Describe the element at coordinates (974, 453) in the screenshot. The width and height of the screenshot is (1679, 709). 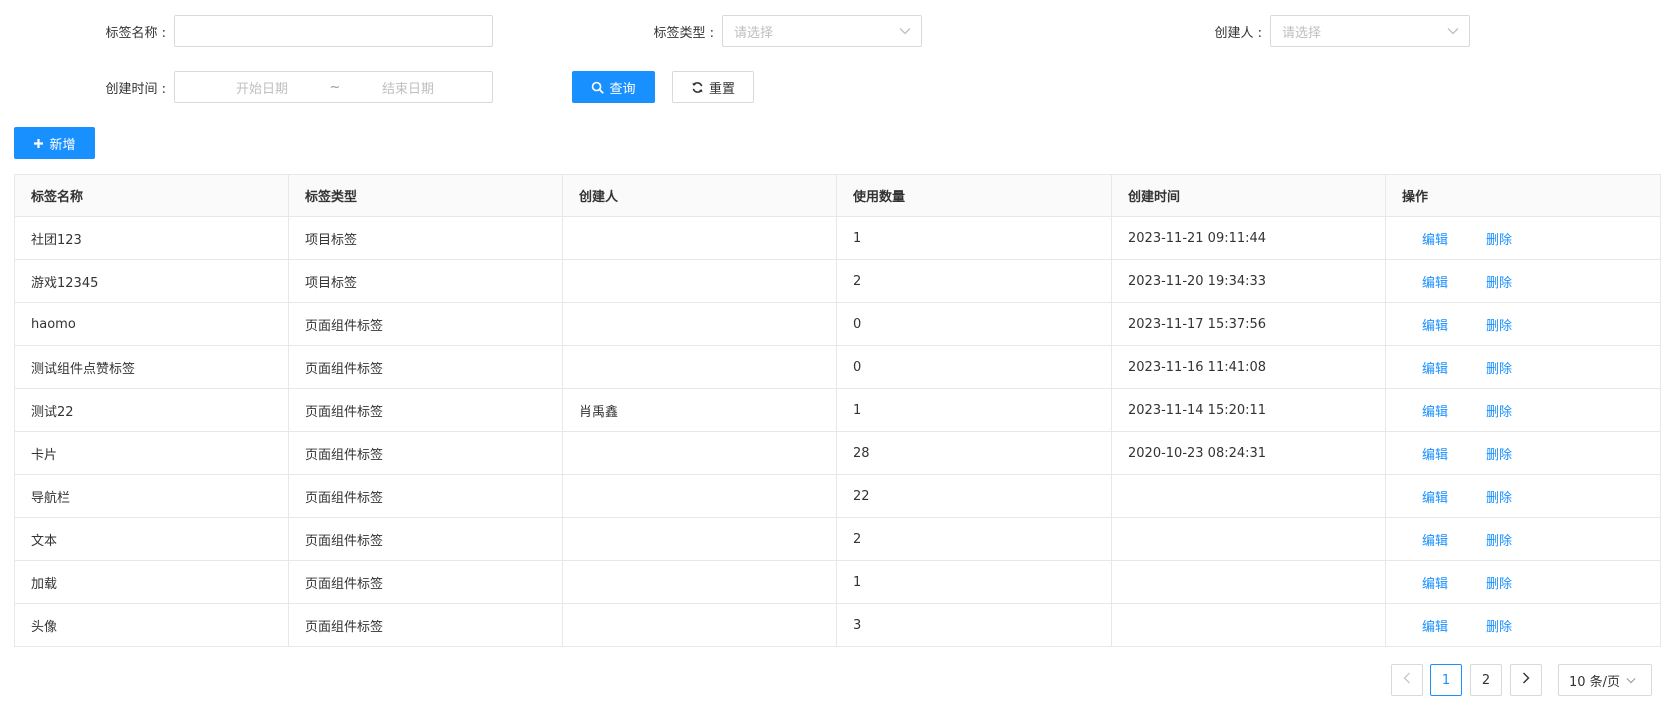
I see `cell-usage-count: 28` at that location.